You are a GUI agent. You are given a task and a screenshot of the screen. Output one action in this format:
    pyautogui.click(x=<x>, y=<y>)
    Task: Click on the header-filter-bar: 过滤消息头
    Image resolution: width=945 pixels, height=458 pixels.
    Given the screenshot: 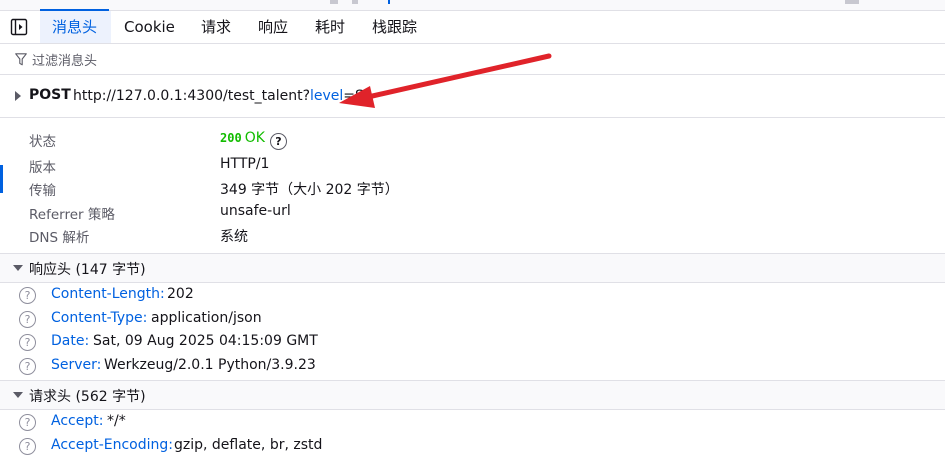 What is the action you would take?
    pyautogui.click(x=472, y=59)
    